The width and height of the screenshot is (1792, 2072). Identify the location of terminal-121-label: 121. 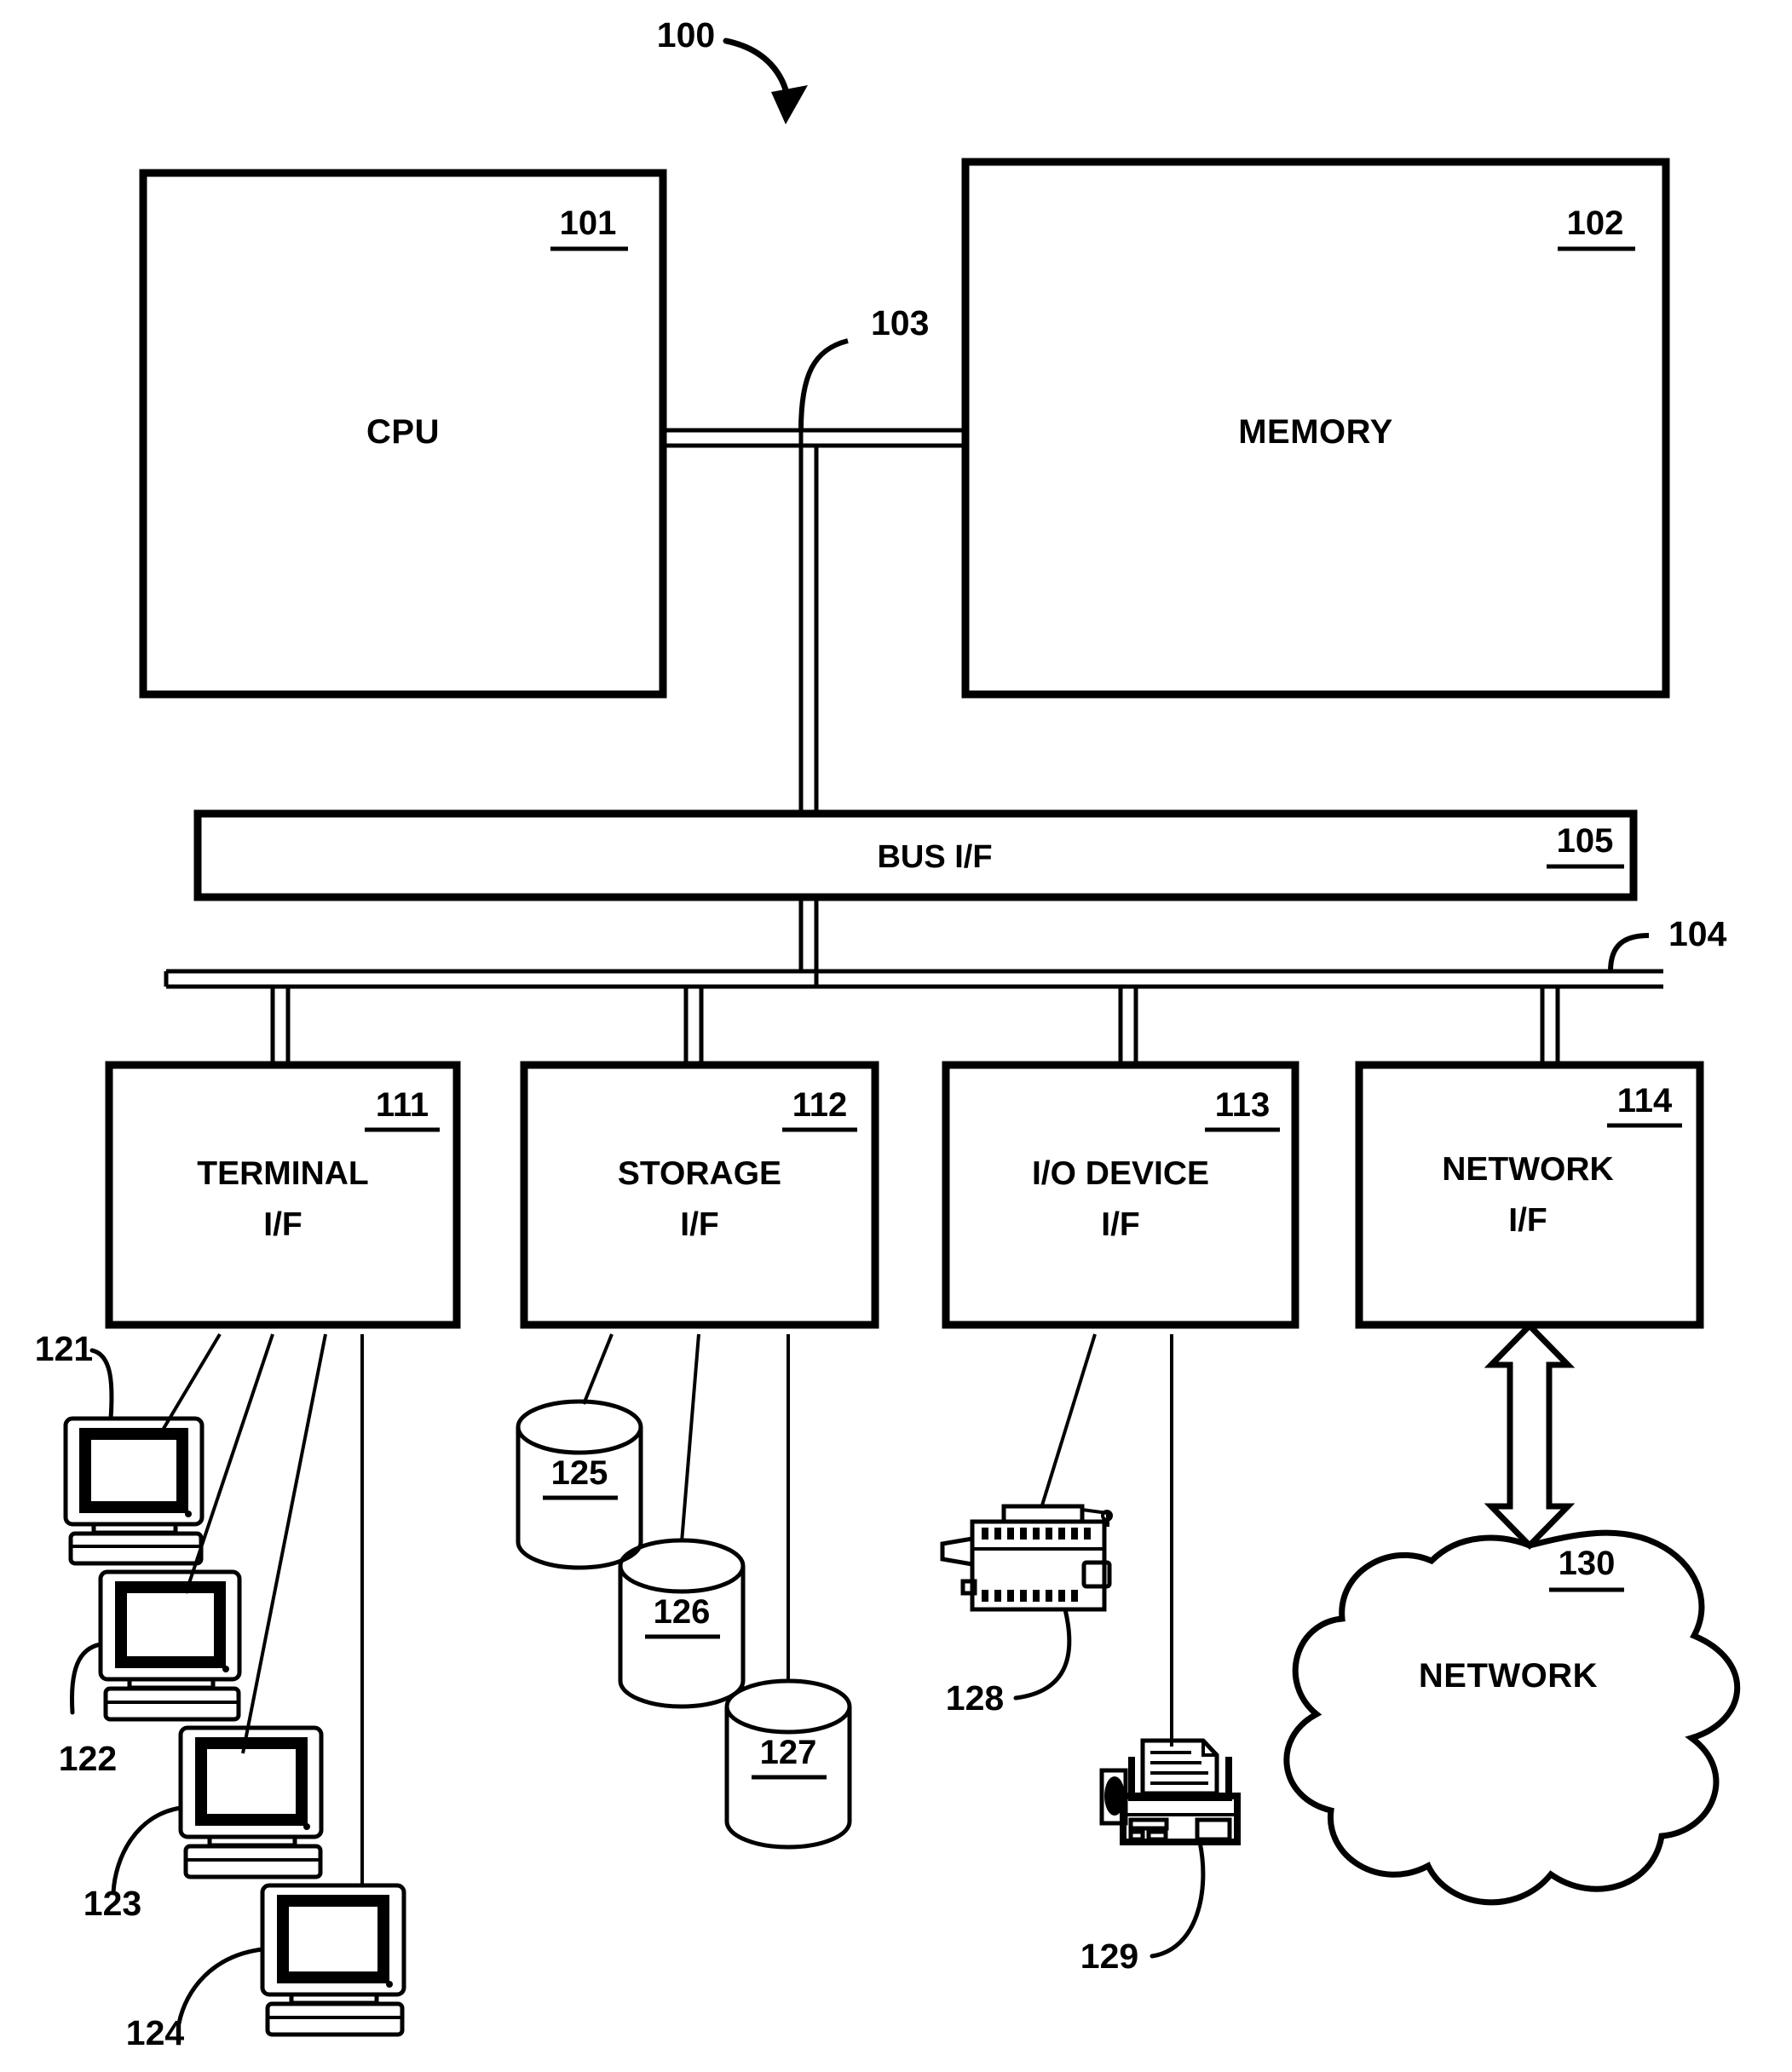
(64, 1348).